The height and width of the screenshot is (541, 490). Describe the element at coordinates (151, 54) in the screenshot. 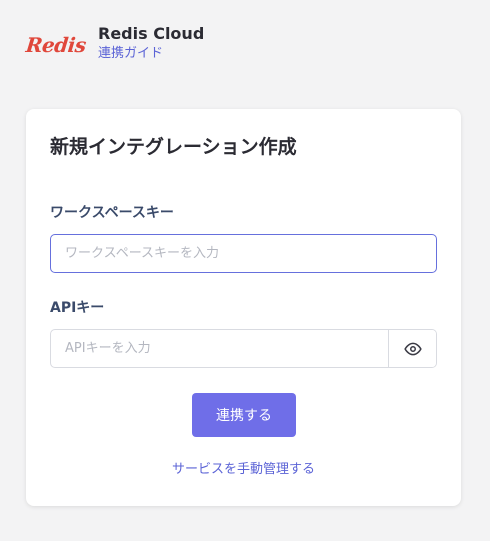

I see `integration-guide-link: 連携ガイド` at that location.